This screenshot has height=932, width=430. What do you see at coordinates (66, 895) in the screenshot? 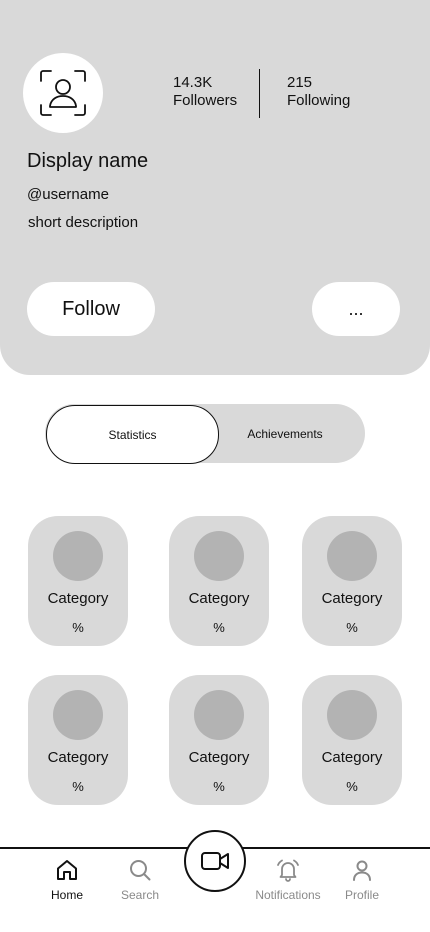
I see `nav-home-label: Home` at bounding box center [66, 895].